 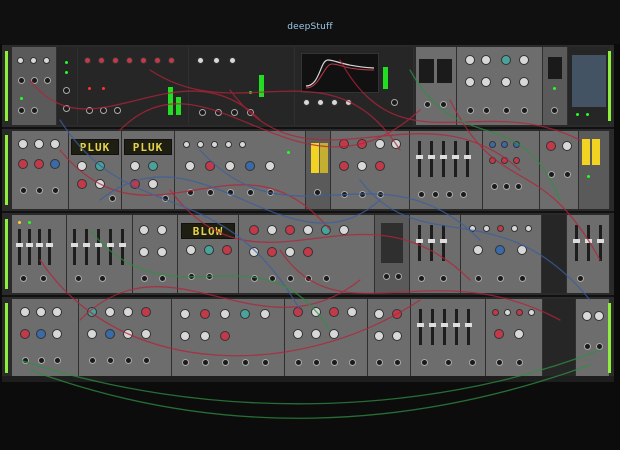 I want to click on module-quad-vca, so click(x=326, y=338).